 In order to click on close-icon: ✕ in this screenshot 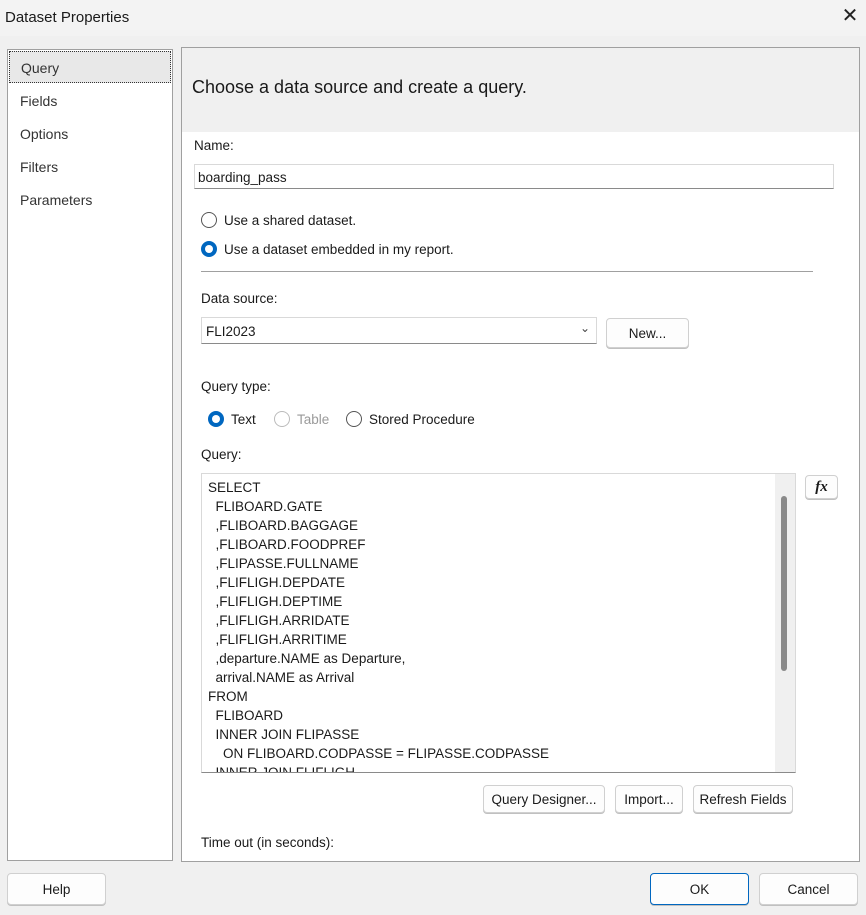, I will do `click(850, 16)`.